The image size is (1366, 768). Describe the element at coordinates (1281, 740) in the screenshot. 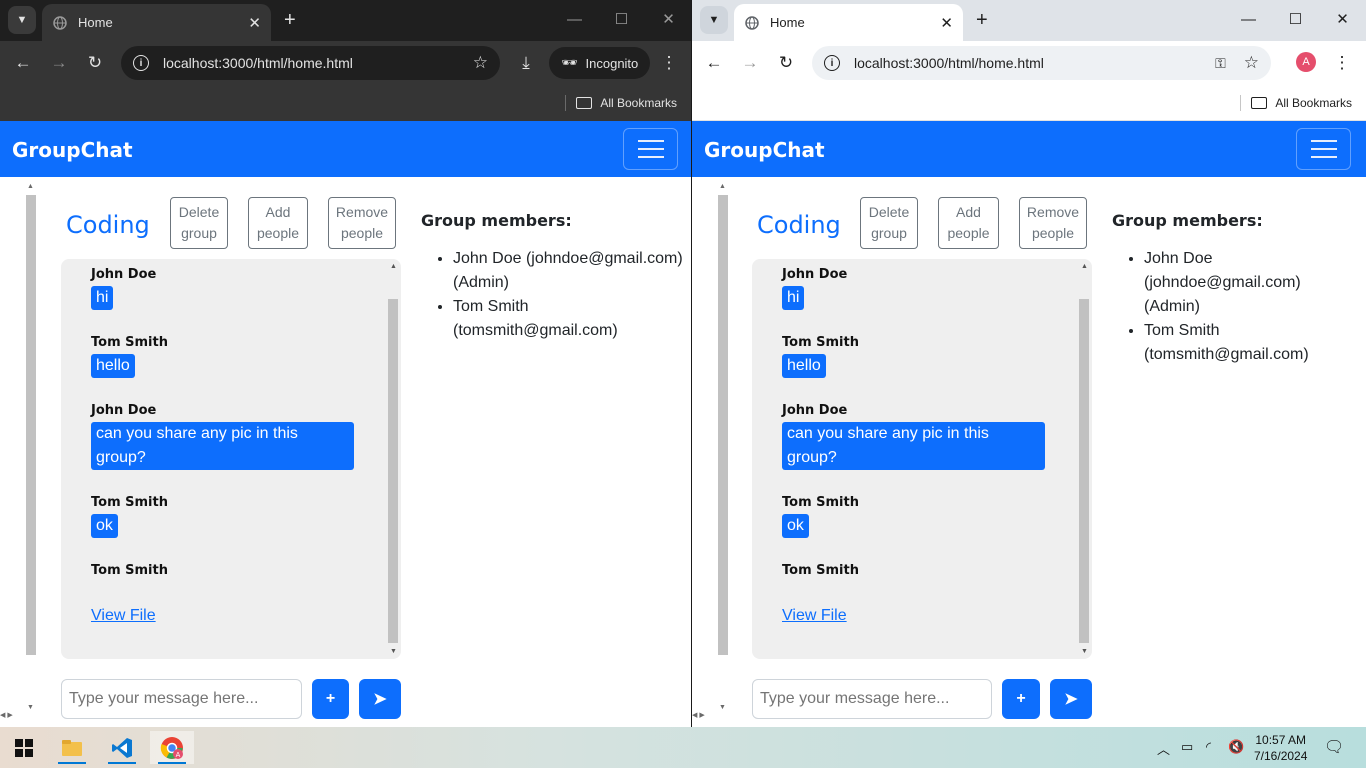

I see `clock-time: 10:57 AM` at that location.